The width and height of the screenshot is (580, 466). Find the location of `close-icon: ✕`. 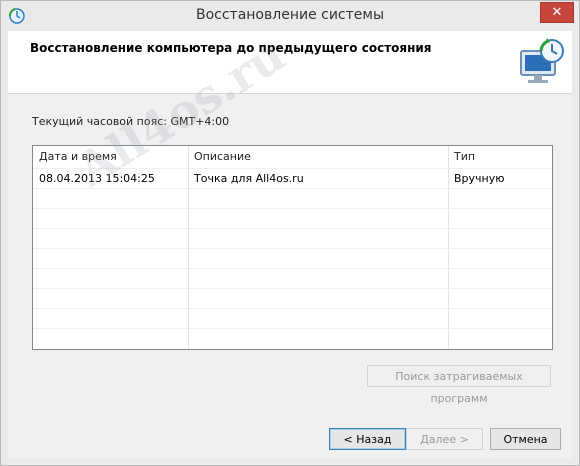

close-icon: ✕ is located at coordinates (557, 12).